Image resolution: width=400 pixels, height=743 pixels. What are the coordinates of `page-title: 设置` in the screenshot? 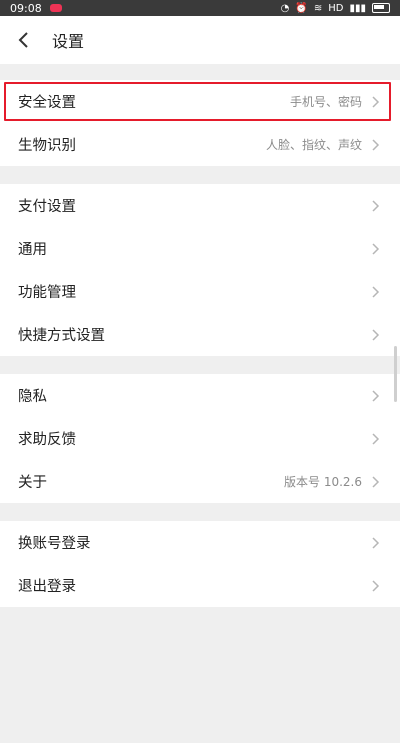 It's located at (68, 41).